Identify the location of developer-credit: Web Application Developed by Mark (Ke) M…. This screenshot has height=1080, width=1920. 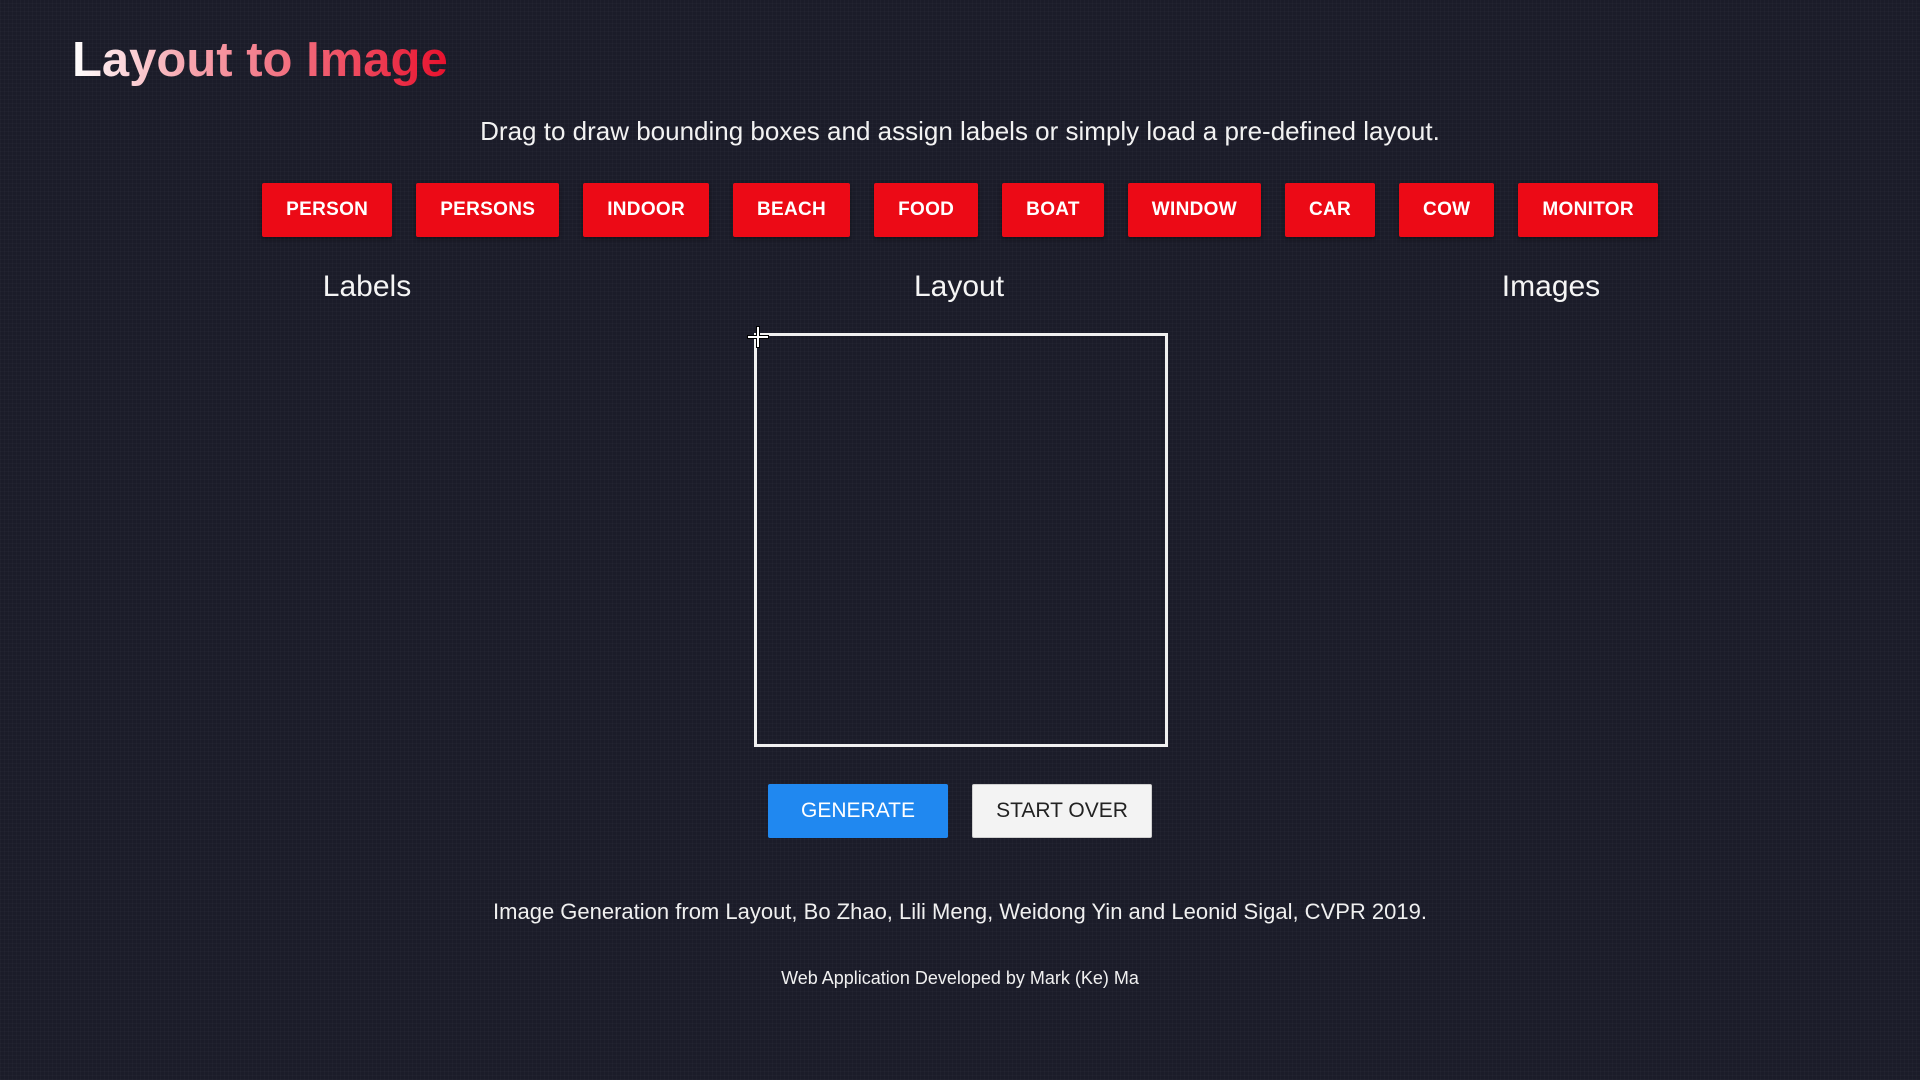
(960, 978).